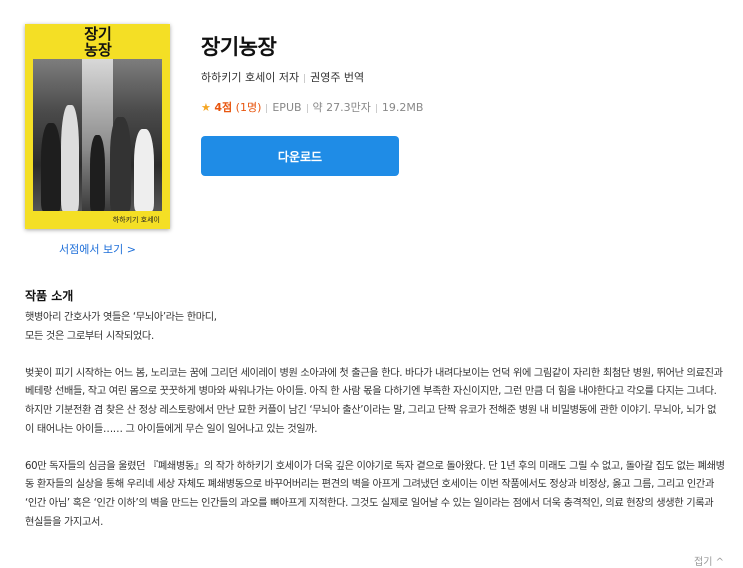 The image size is (743, 568). I want to click on star-icon: ★, so click(206, 107).